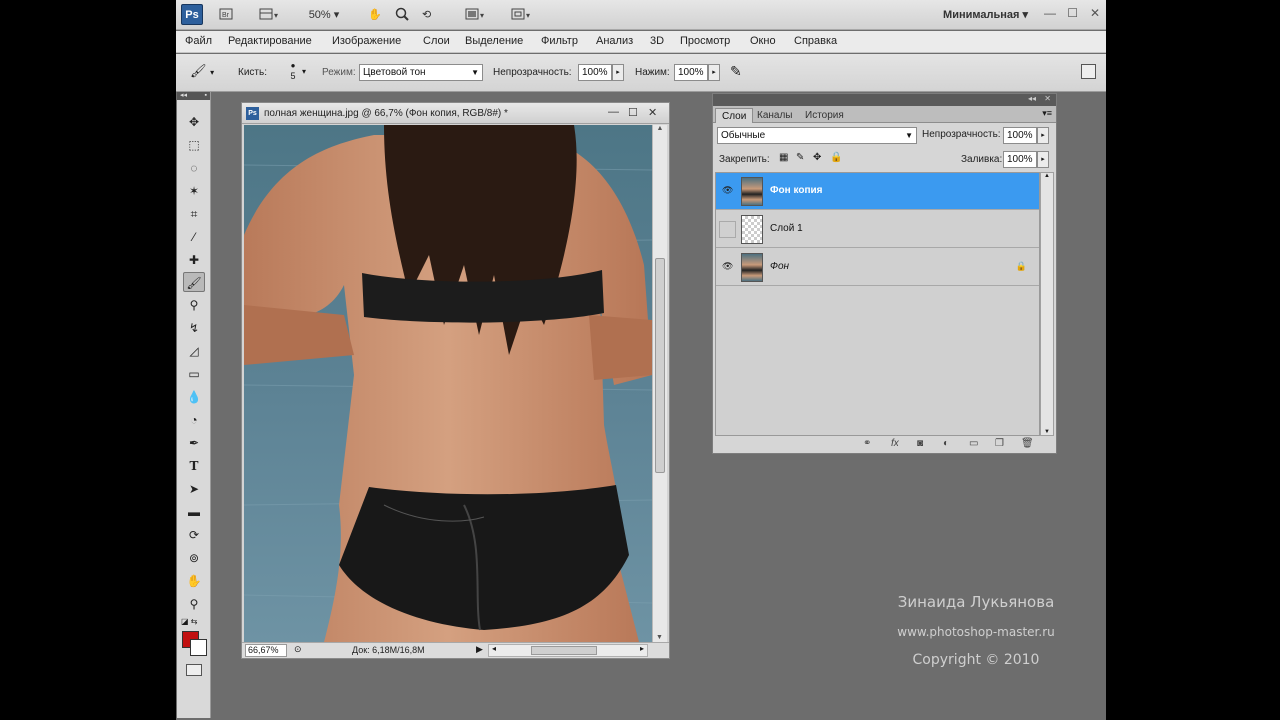 The width and height of the screenshot is (1280, 720). What do you see at coordinates (836, 157) in the screenshot?
I see `lock-all-icon: 🔒` at bounding box center [836, 157].